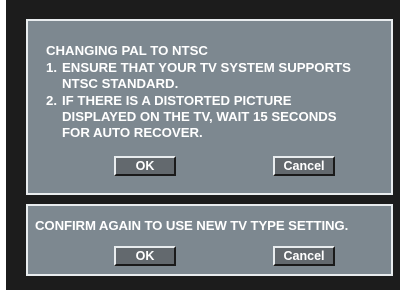 The height and width of the screenshot is (290, 400). Describe the element at coordinates (132, 132) in the screenshot. I see `step-text-line: FOR AUTO RECOVER.` at that location.